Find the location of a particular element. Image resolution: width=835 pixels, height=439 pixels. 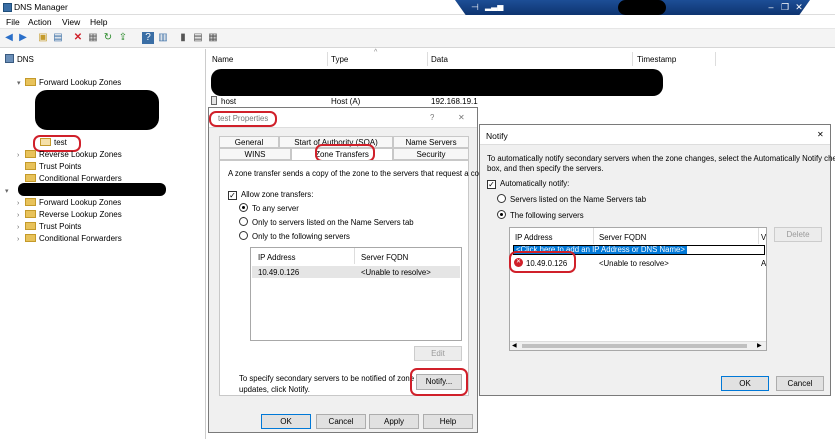

redacted-server is located at coordinates (92, 189).